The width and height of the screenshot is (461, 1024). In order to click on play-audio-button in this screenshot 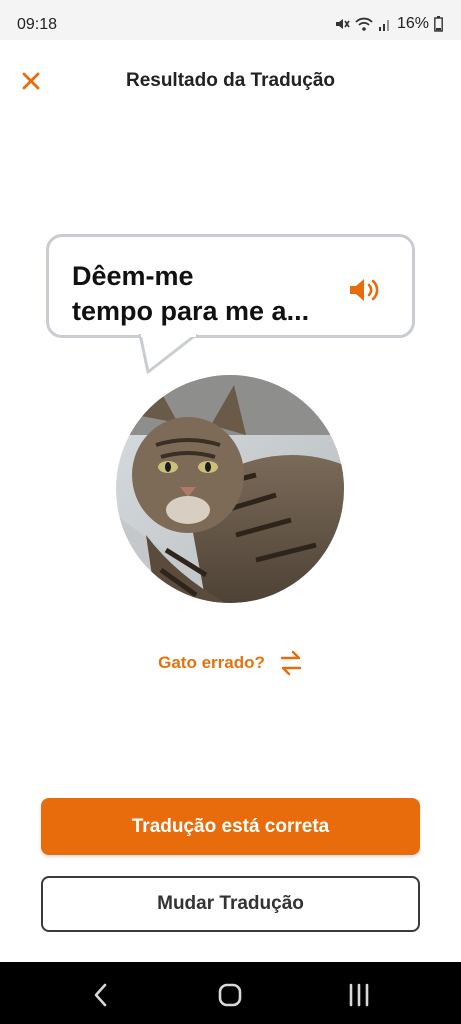, I will do `click(365, 290)`.